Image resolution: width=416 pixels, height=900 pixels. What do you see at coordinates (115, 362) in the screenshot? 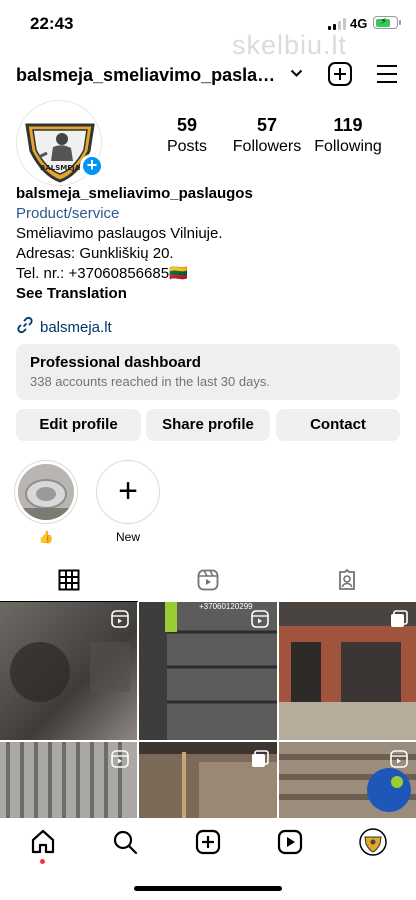
I see `dashboard-title: Professional dashboard` at bounding box center [115, 362].